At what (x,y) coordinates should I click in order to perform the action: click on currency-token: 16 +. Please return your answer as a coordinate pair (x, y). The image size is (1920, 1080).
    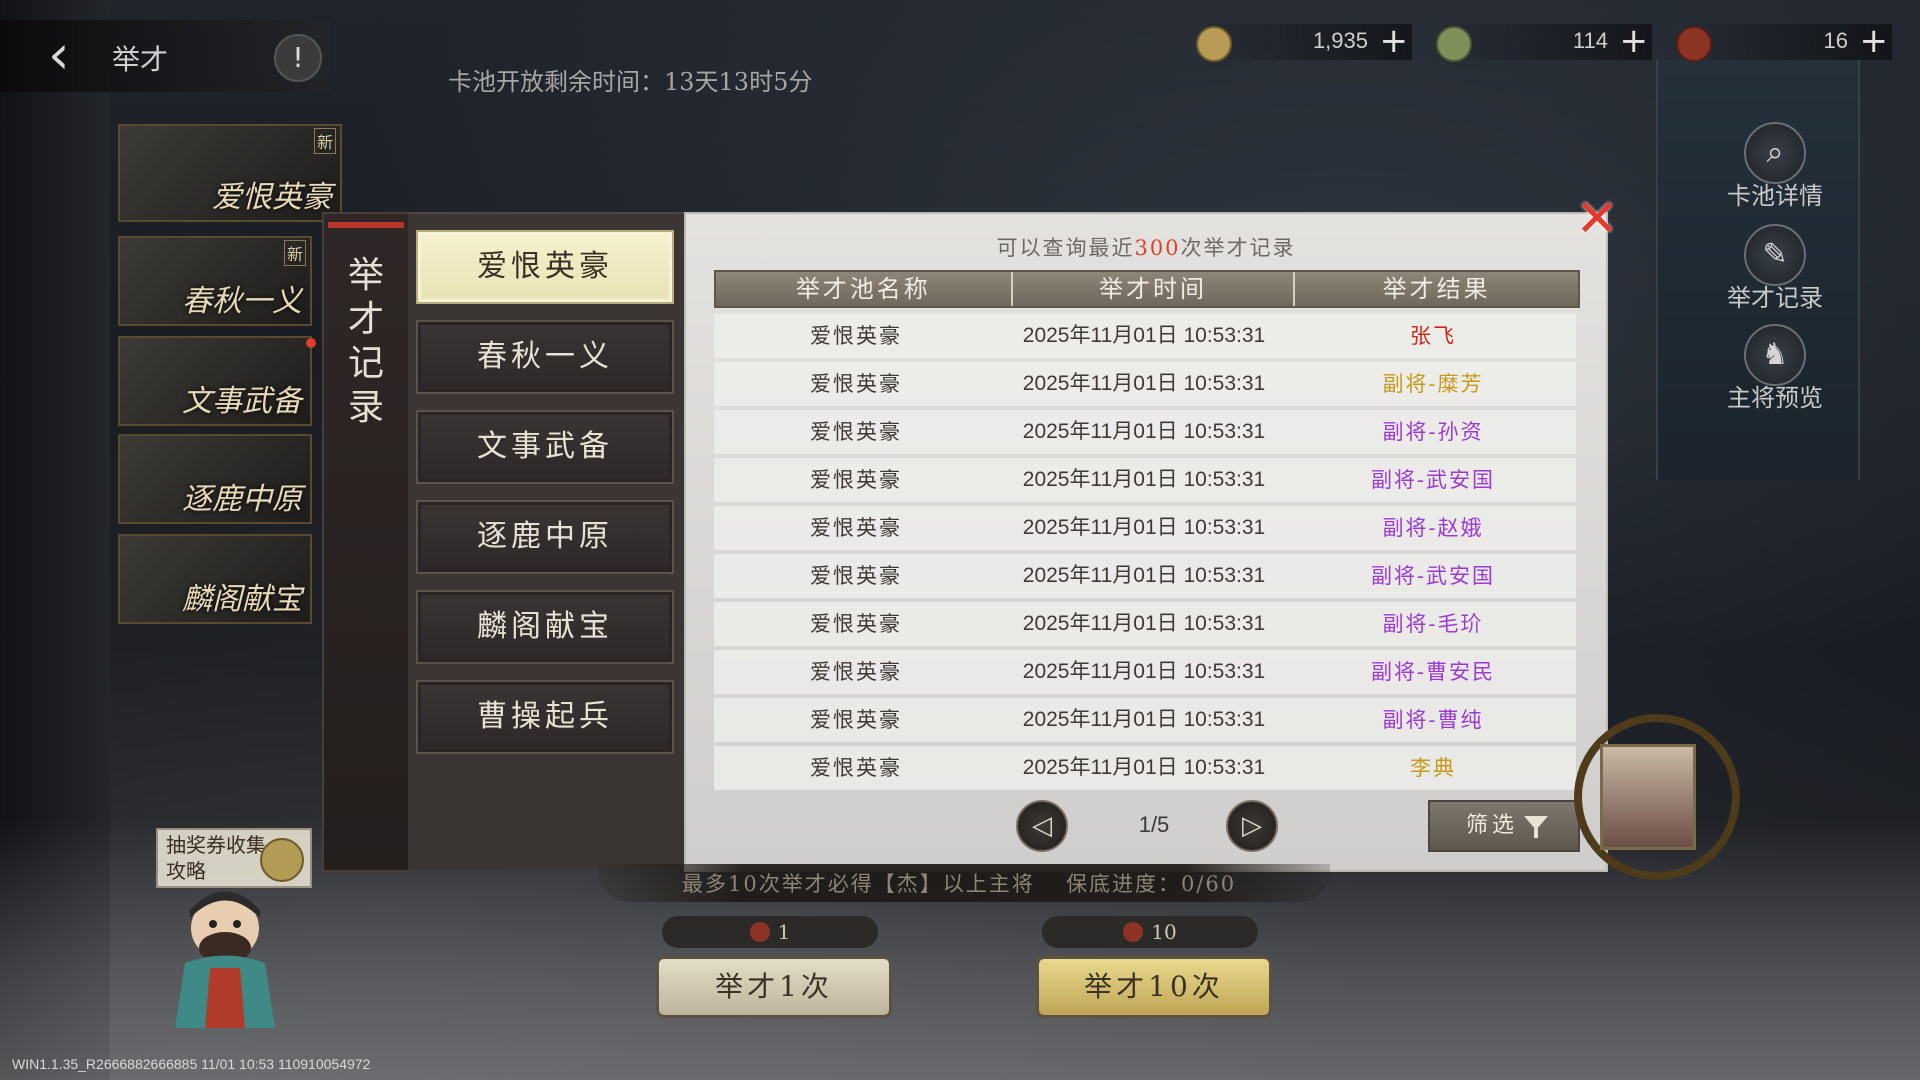
    Looking at the image, I should click on (1782, 43).